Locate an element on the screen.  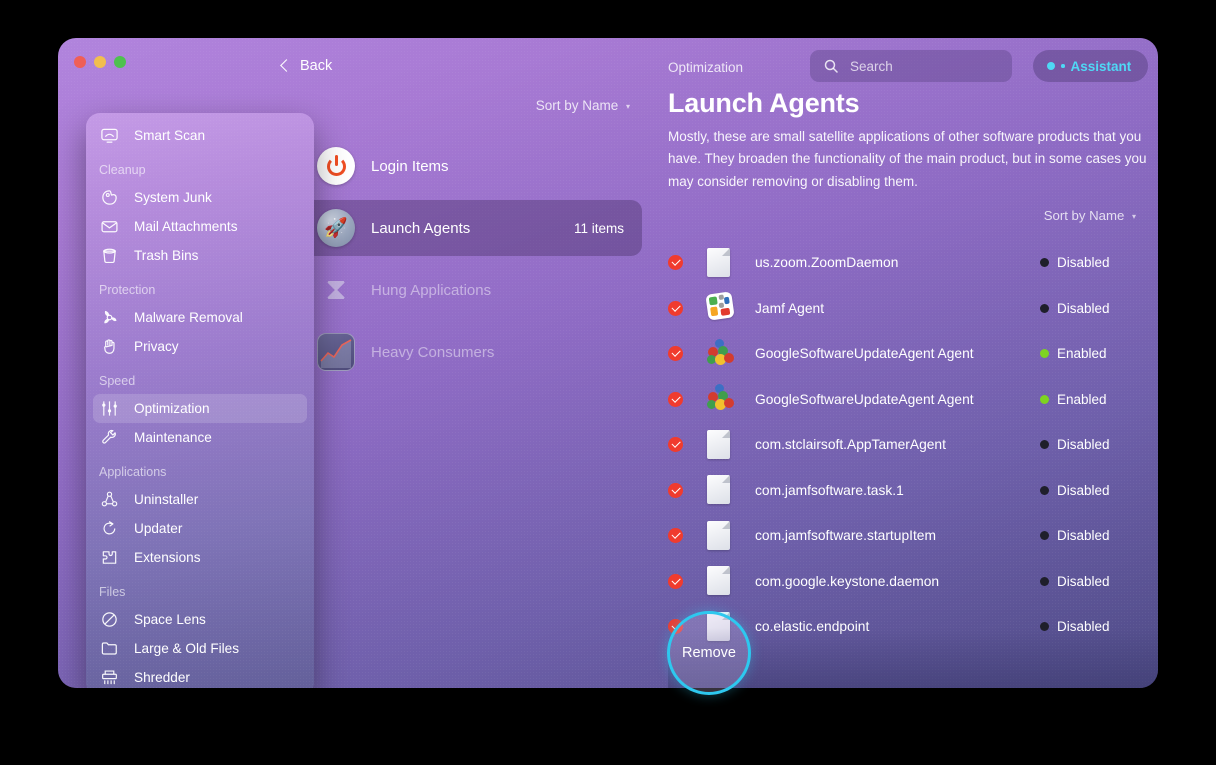
sidebar-item-extensions: Extensions is located at coordinates (200, 557).